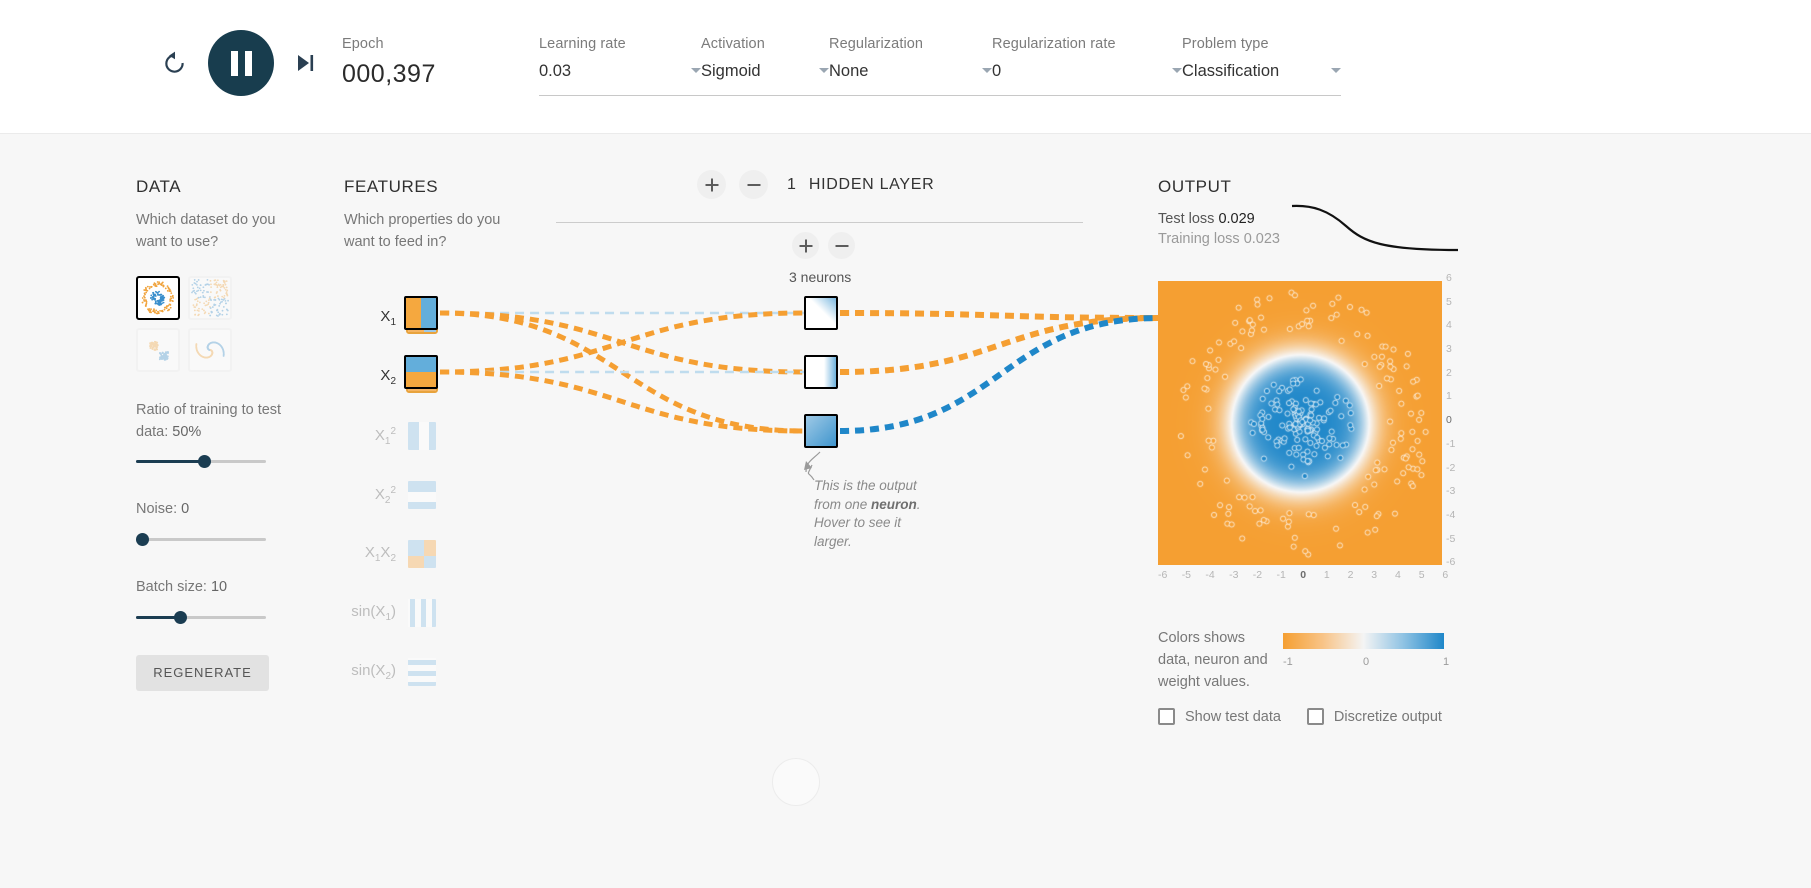 Image resolution: width=1811 pixels, height=888 pixels. I want to click on x-tick: -5, so click(1186, 575).